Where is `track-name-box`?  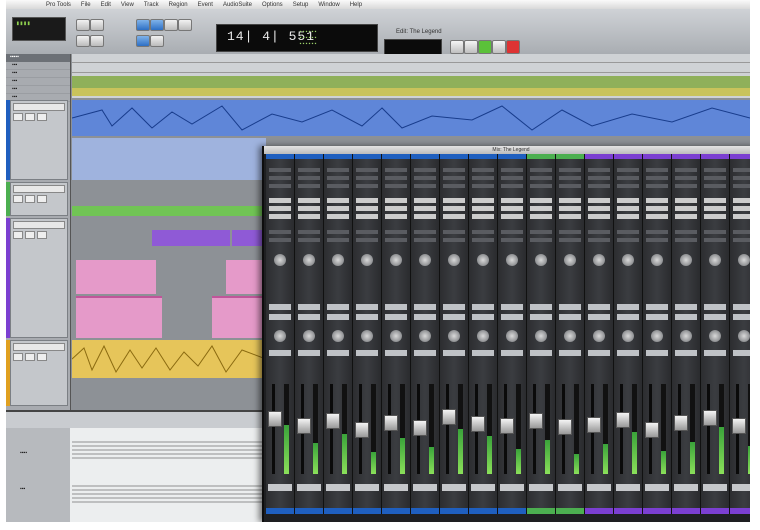
track-name-box is located at coordinates (39, 107).